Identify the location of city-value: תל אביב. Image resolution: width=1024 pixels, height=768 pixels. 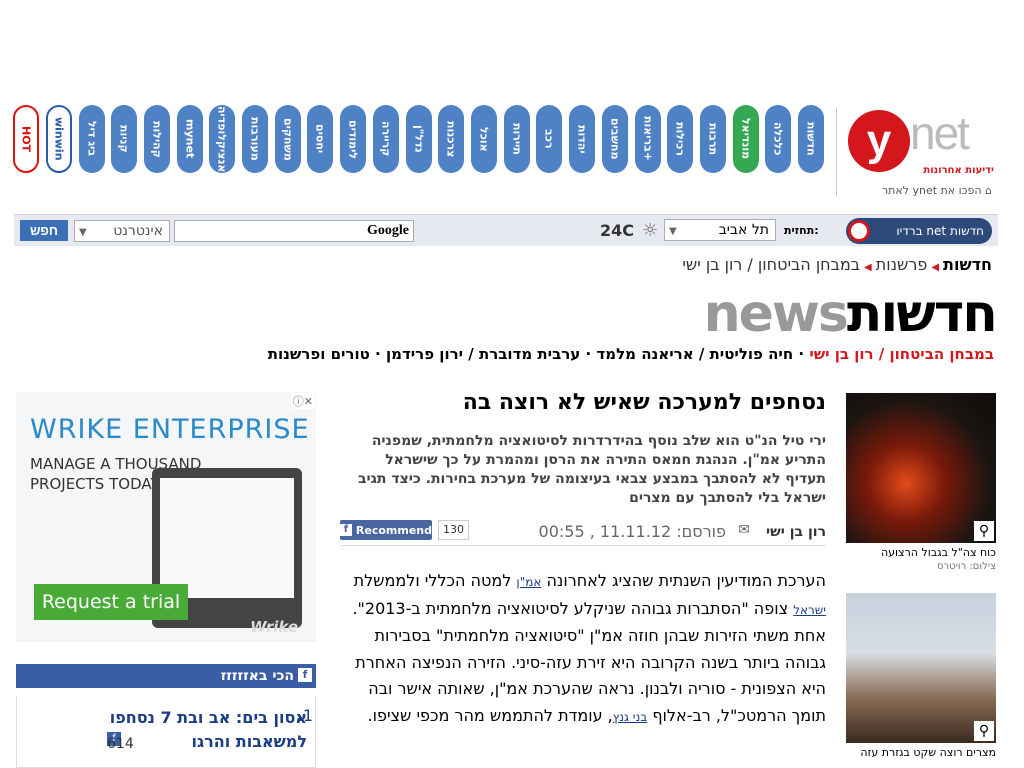
(743, 230).